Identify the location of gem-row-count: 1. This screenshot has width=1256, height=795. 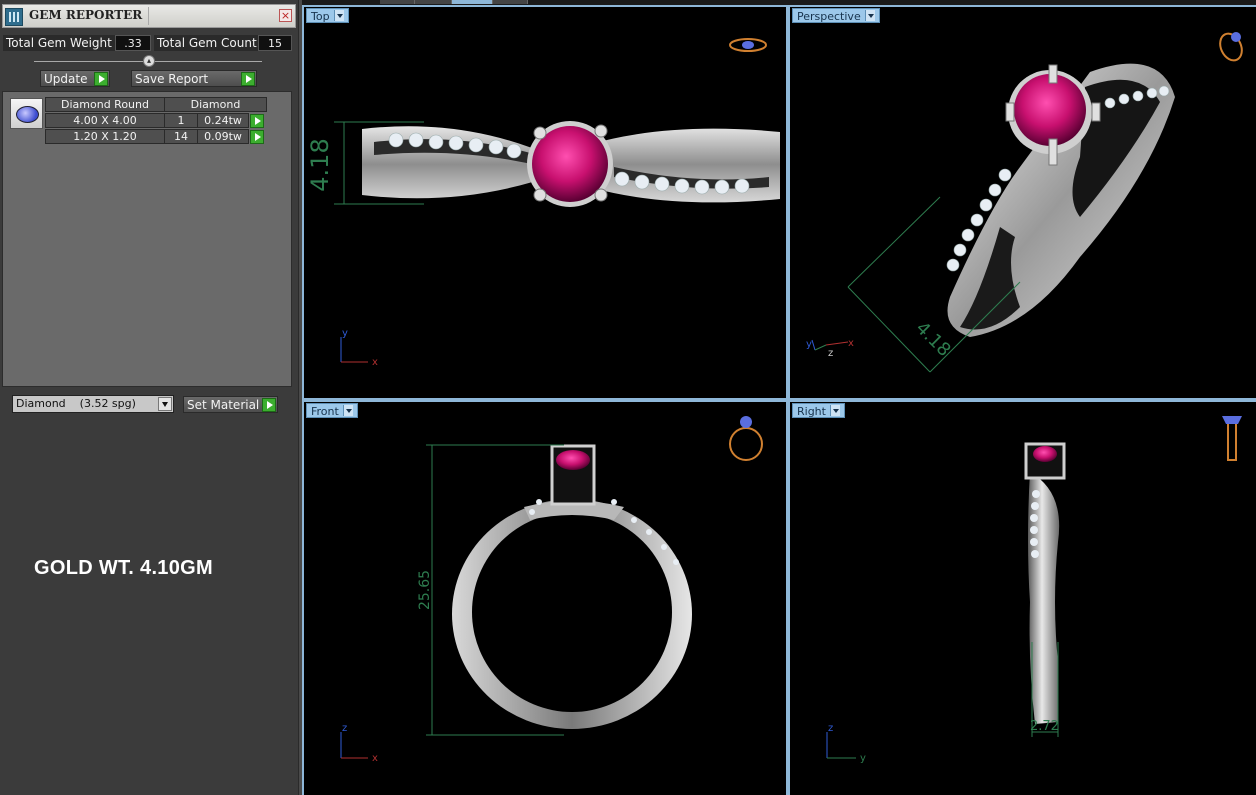
(181, 120).